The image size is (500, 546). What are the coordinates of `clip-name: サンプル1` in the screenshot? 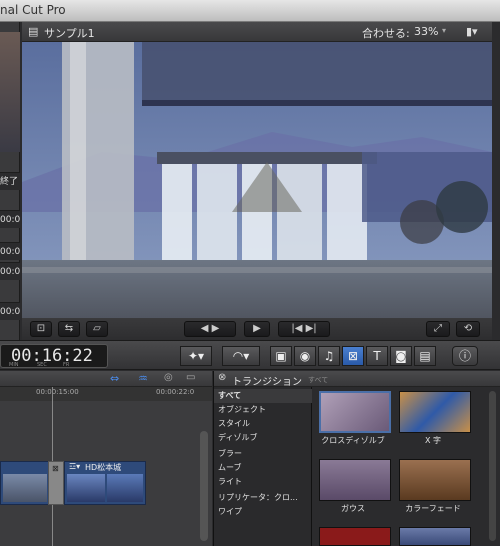 It's located at (69, 33).